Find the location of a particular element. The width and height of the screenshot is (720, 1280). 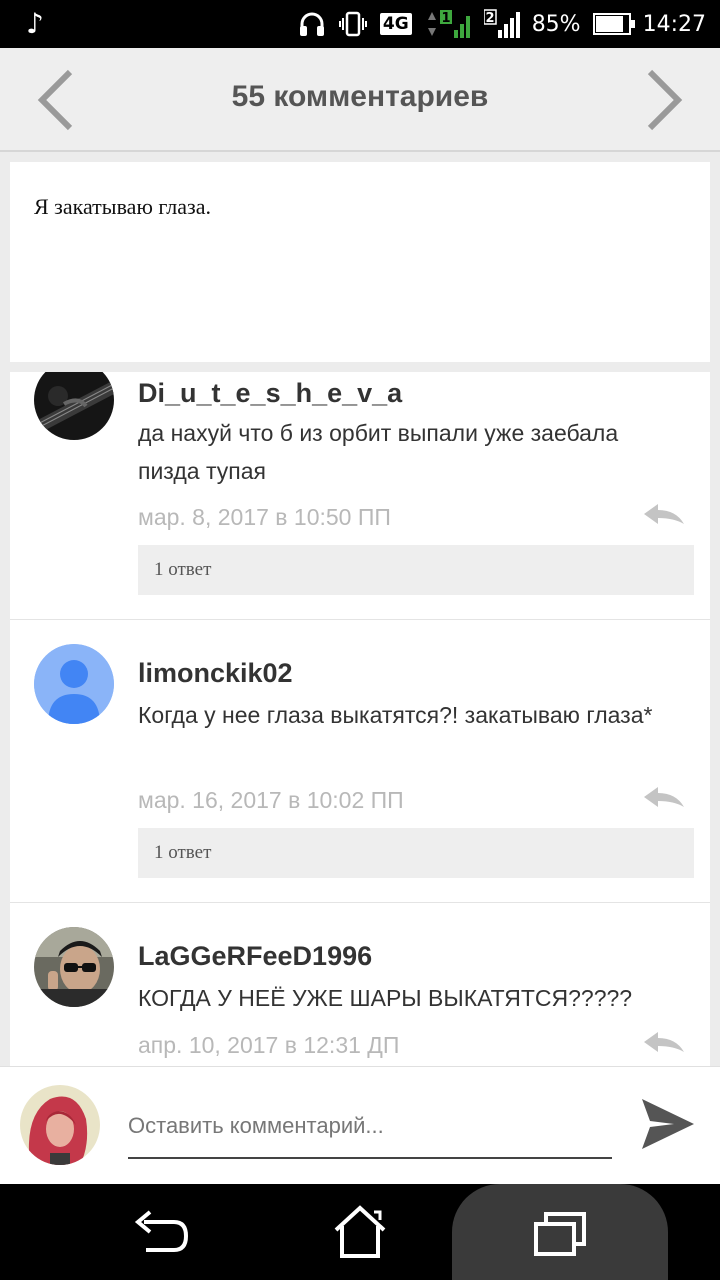

sunglasses-photo-avatar is located at coordinates (74, 967).